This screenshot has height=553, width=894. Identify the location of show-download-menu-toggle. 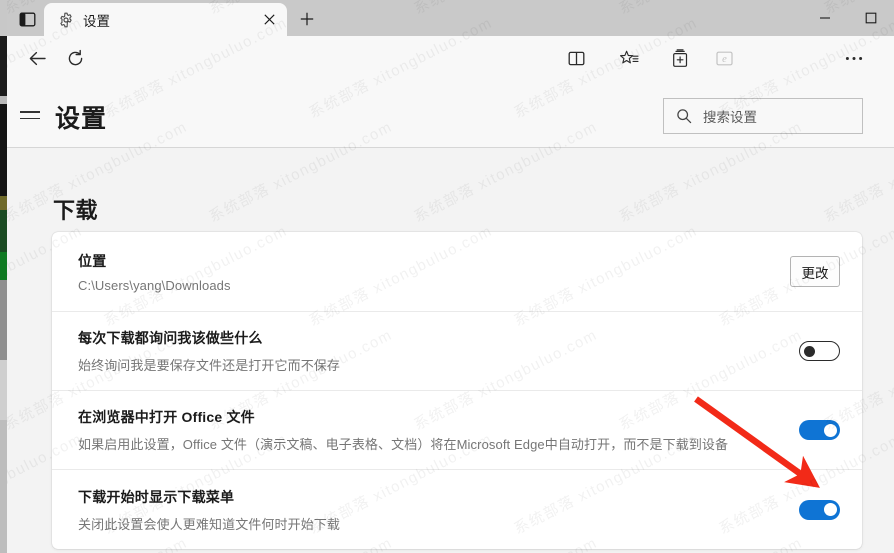
(819, 509).